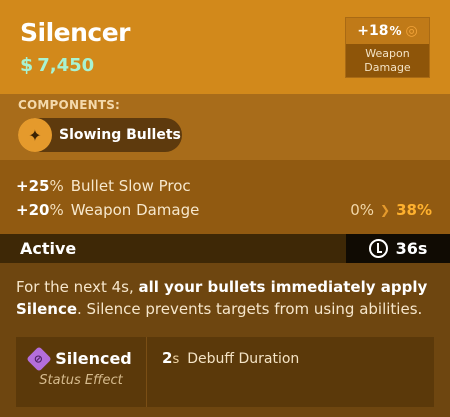  I want to click on components-title: COMPONENTS:, so click(69, 105).